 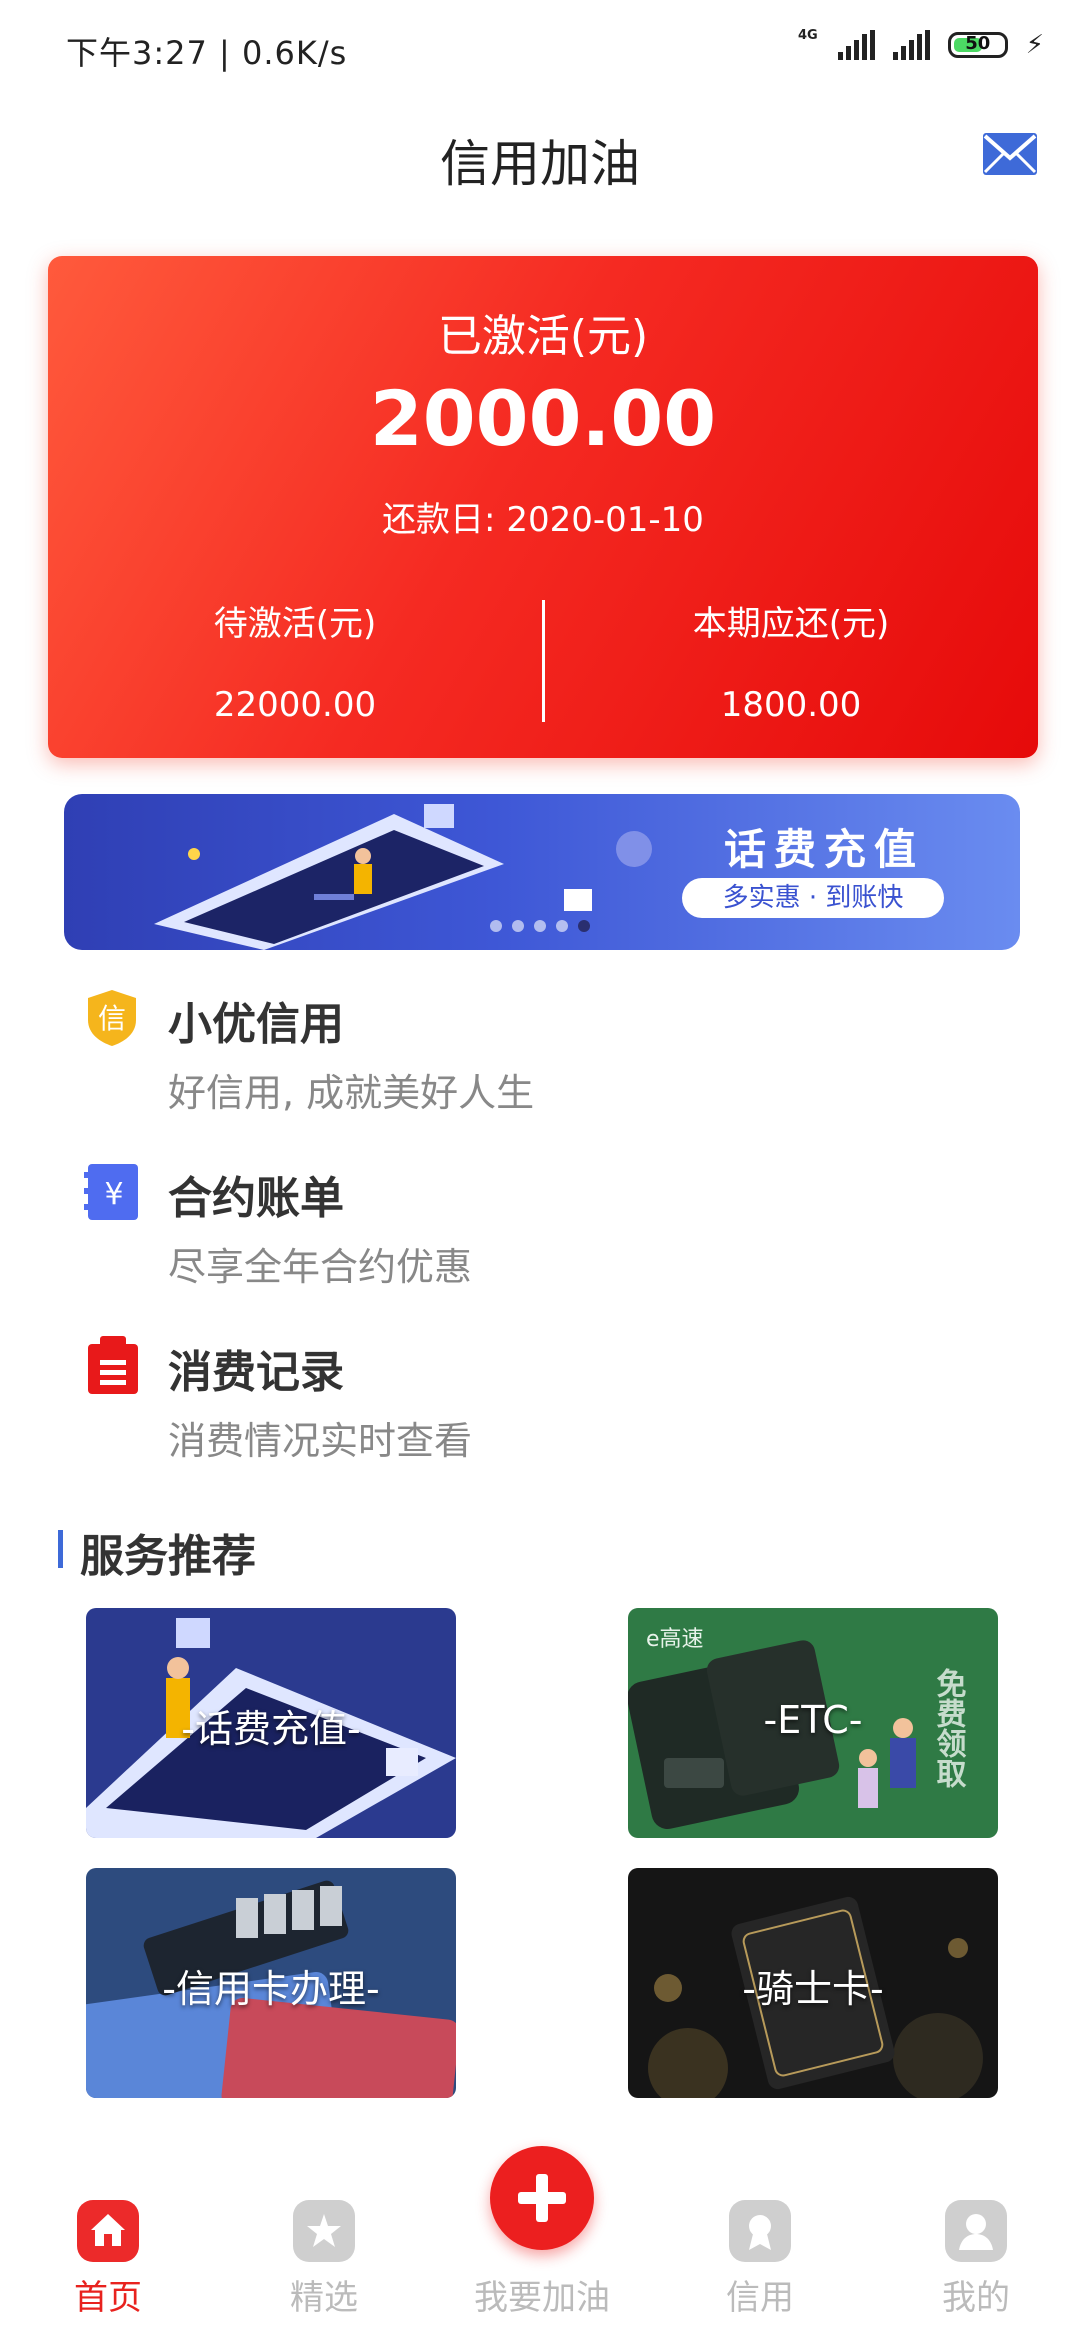 I want to click on battery-icon: 50, so click(x=977, y=45).